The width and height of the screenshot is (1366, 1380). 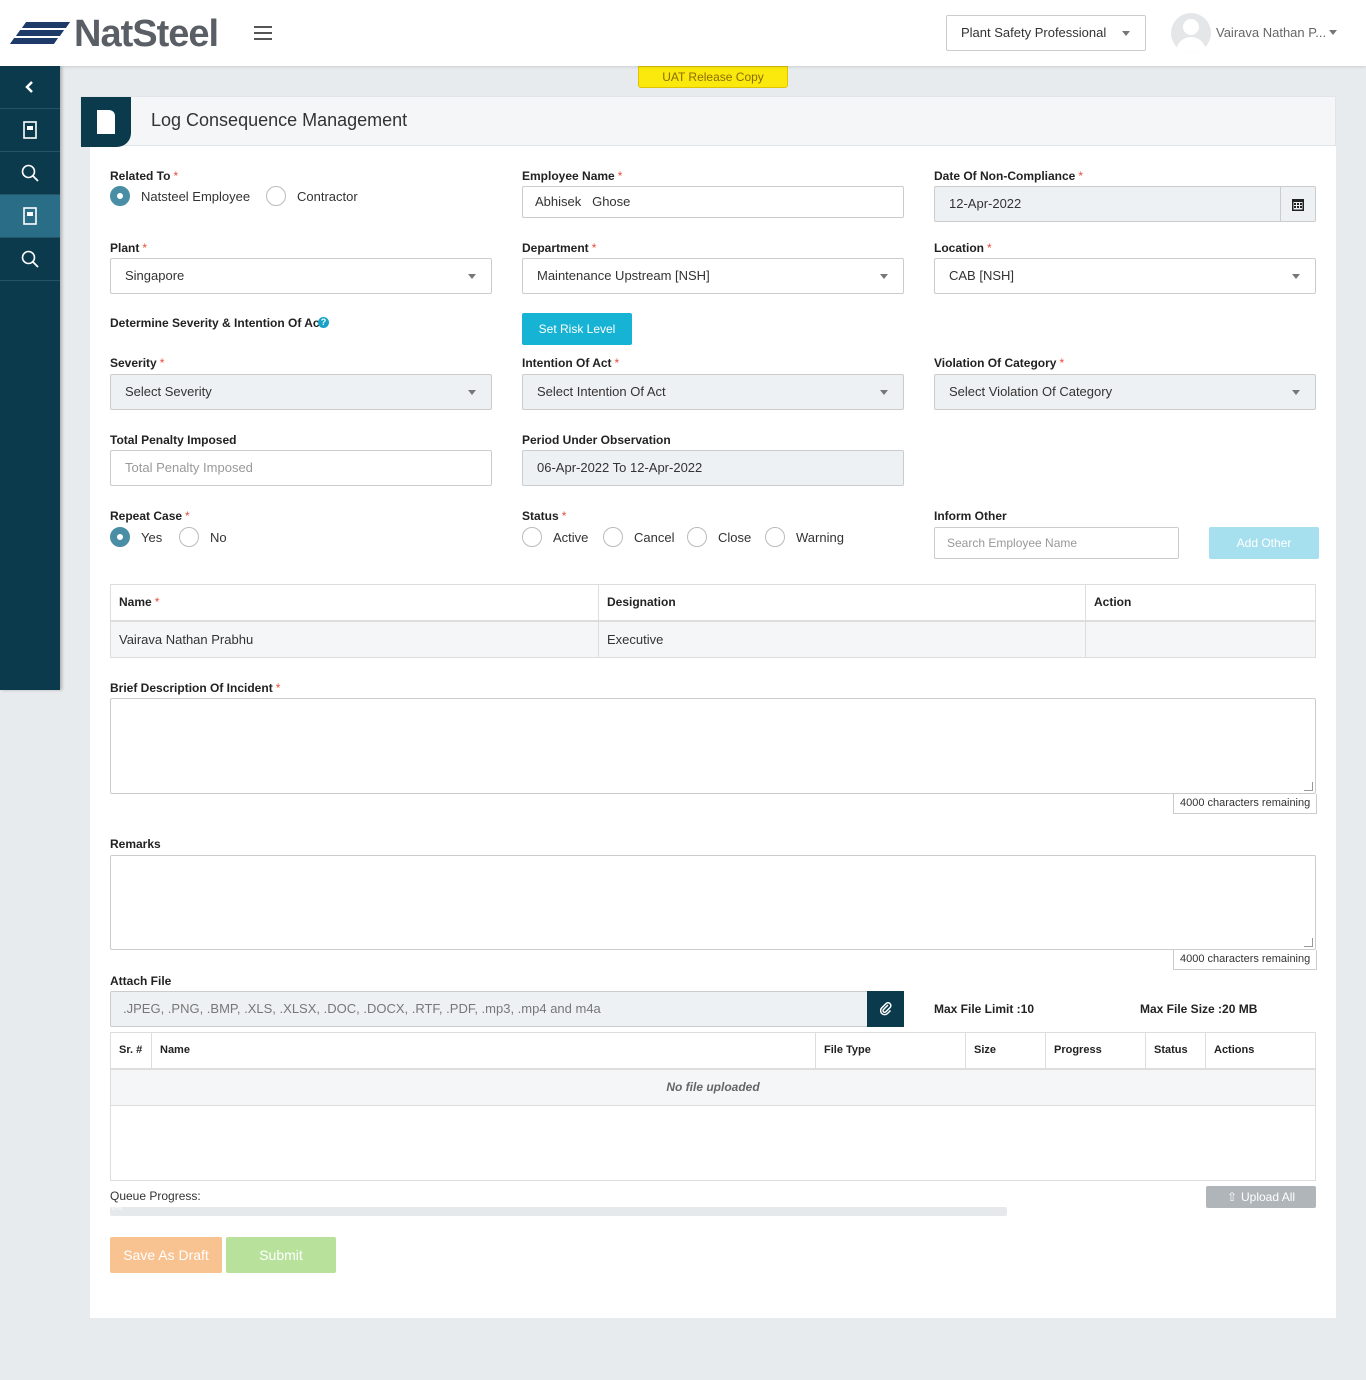 What do you see at coordinates (1191, 33) in the screenshot?
I see `user-avatar-icon` at bounding box center [1191, 33].